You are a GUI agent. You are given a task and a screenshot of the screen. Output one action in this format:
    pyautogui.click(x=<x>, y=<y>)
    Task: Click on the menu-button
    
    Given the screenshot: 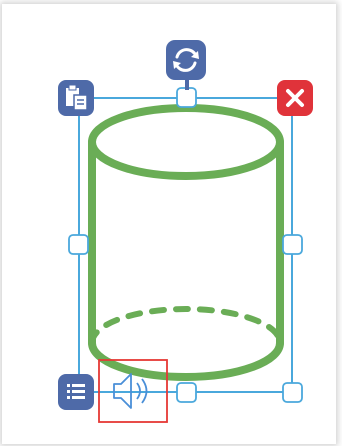 What is the action you would take?
    pyautogui.click(x=76, y=392)
    